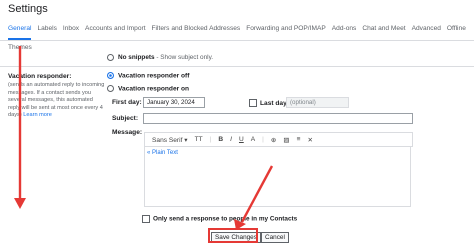 Image resolution: width=474 pixels, height=252 pixels. Describe the element at coordinates (240, 224) in the screenshot. I see `diagonal-arrow-head` at that location.